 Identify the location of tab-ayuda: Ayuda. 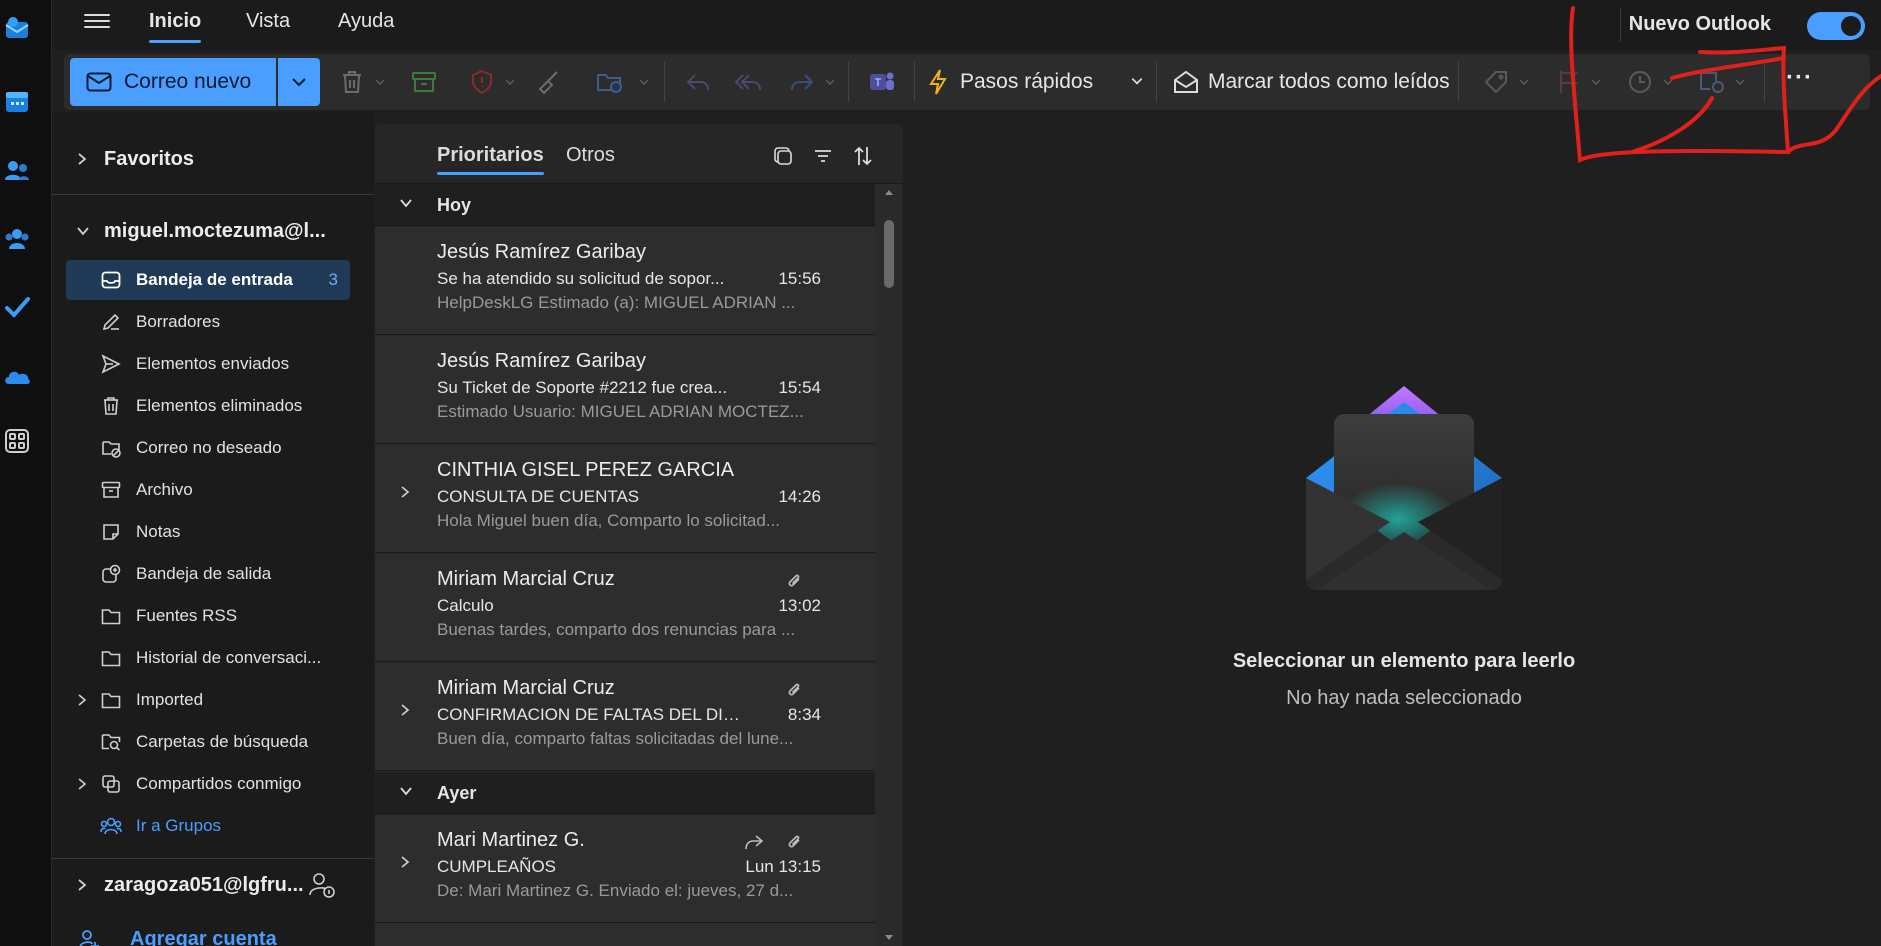
(366, 21).